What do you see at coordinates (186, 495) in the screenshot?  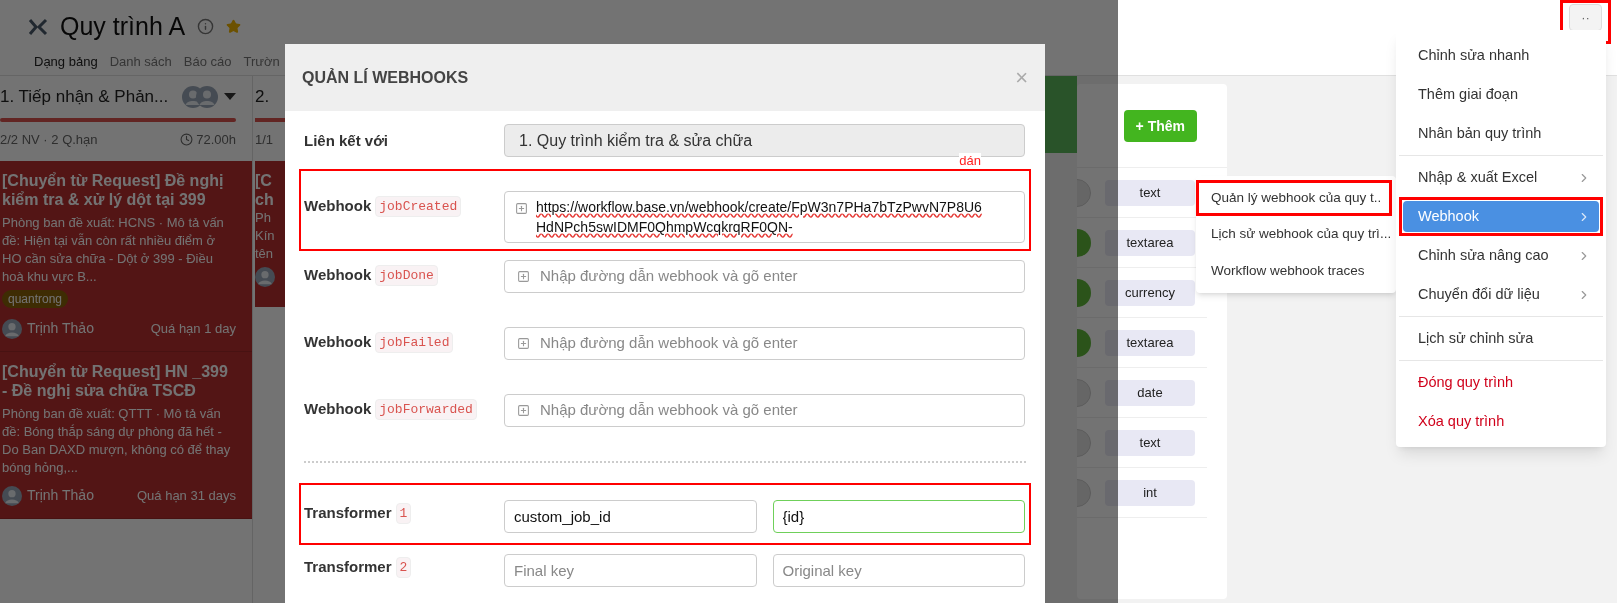 I see `due-text: Quá hạn 31 days` at bounding box center [186, 495].